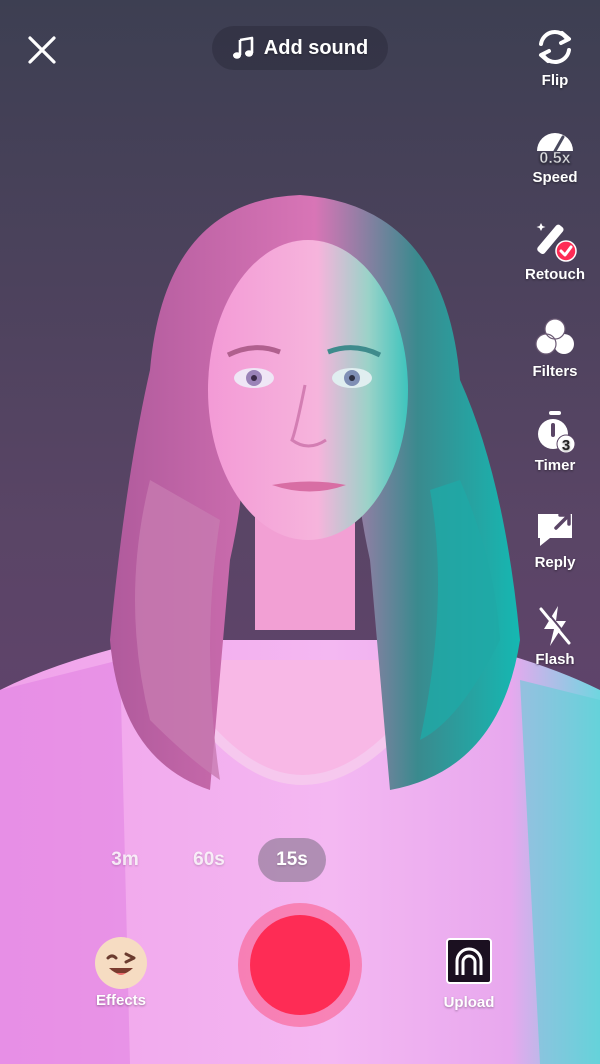 Image resolution: width=600 pixels, height=1064 pixels. What do you see at coordinates (555, 626) in the screenshot?
I see `flash-off-icon` at bounding box center [555, 626].